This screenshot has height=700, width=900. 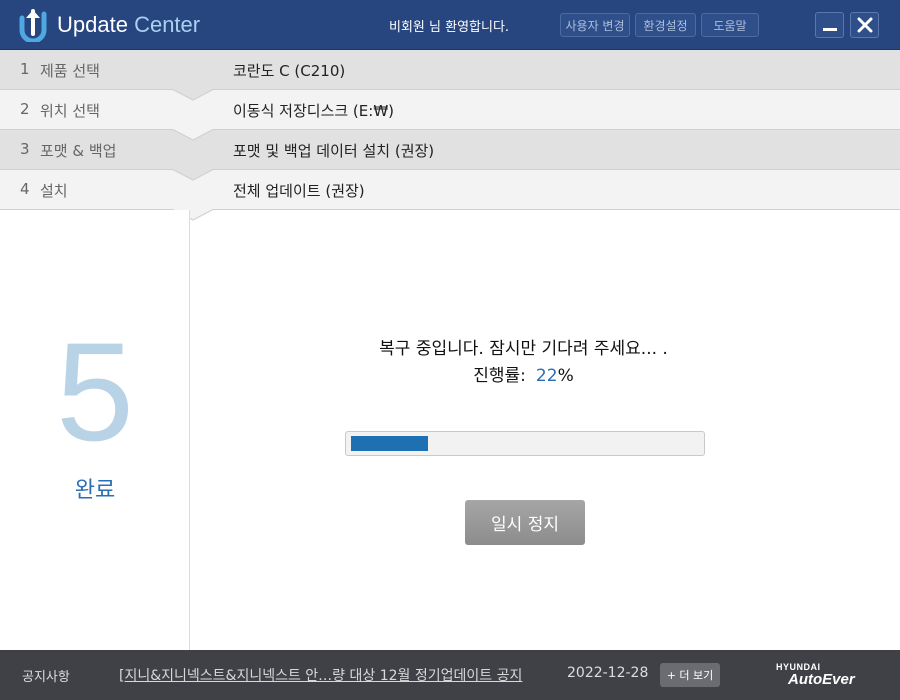 I want to click on minimize-icon, so click(x=829, y=29).